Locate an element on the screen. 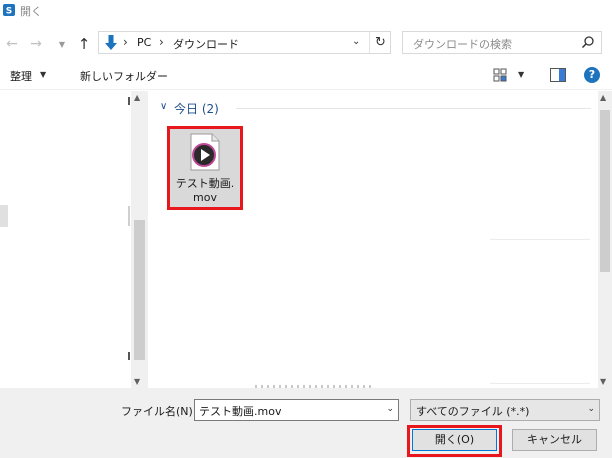 This screenshot has width=612, height=458. arrow-up-icon: ↑ is located at coordinates (84, 44).